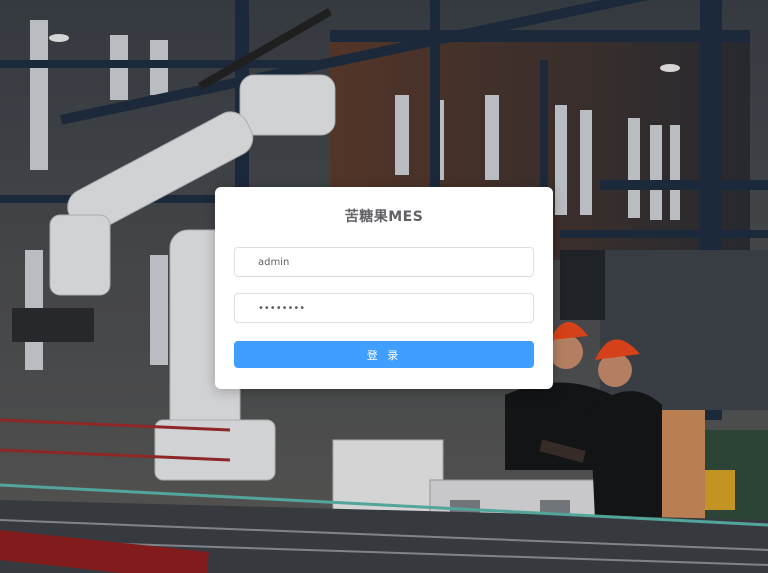  I want to click on password-field, so click(384, 308).